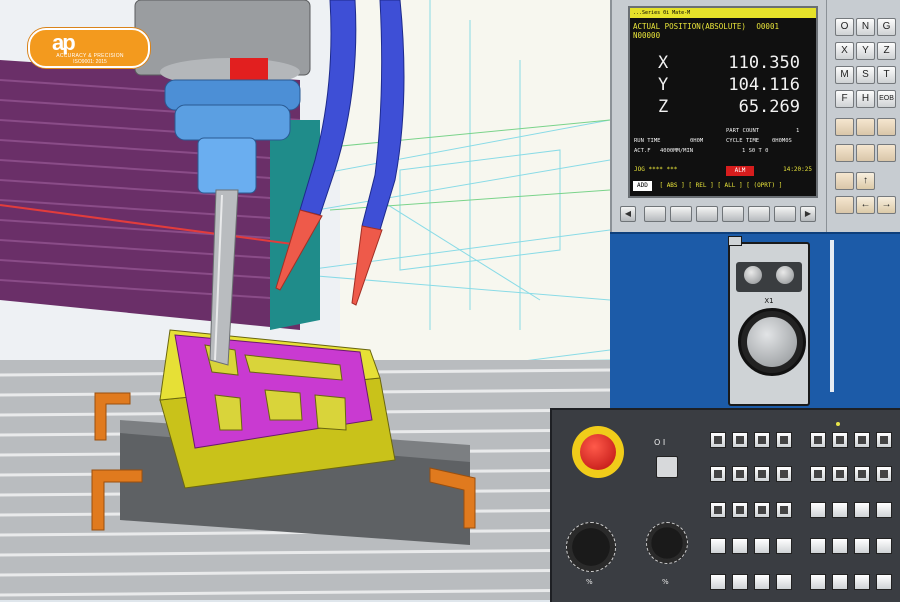 Image resolution: width=900 pixels, height=602 pixels. I want to click on function-button-dry-run, so click(762, 510).